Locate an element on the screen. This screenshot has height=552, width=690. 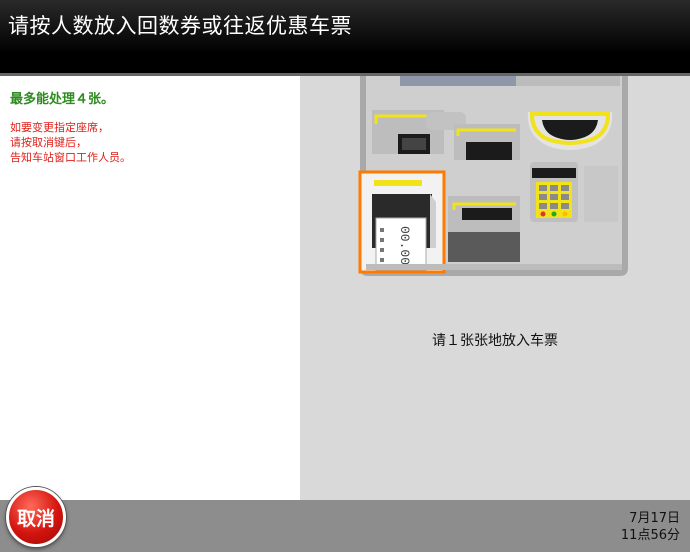
cancel-button: 取消 is located at coordinates (36, 517).